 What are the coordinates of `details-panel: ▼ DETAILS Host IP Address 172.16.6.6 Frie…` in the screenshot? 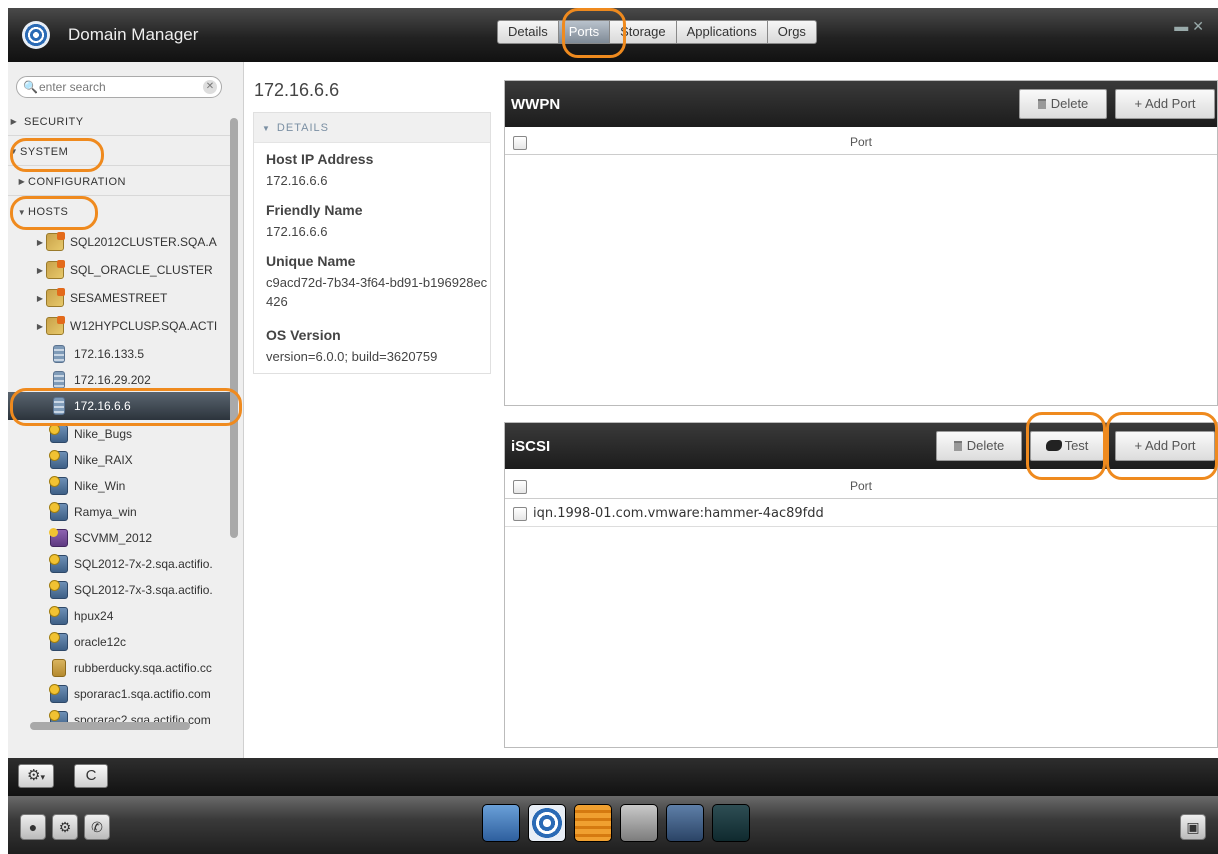 It's located at (372, 243).